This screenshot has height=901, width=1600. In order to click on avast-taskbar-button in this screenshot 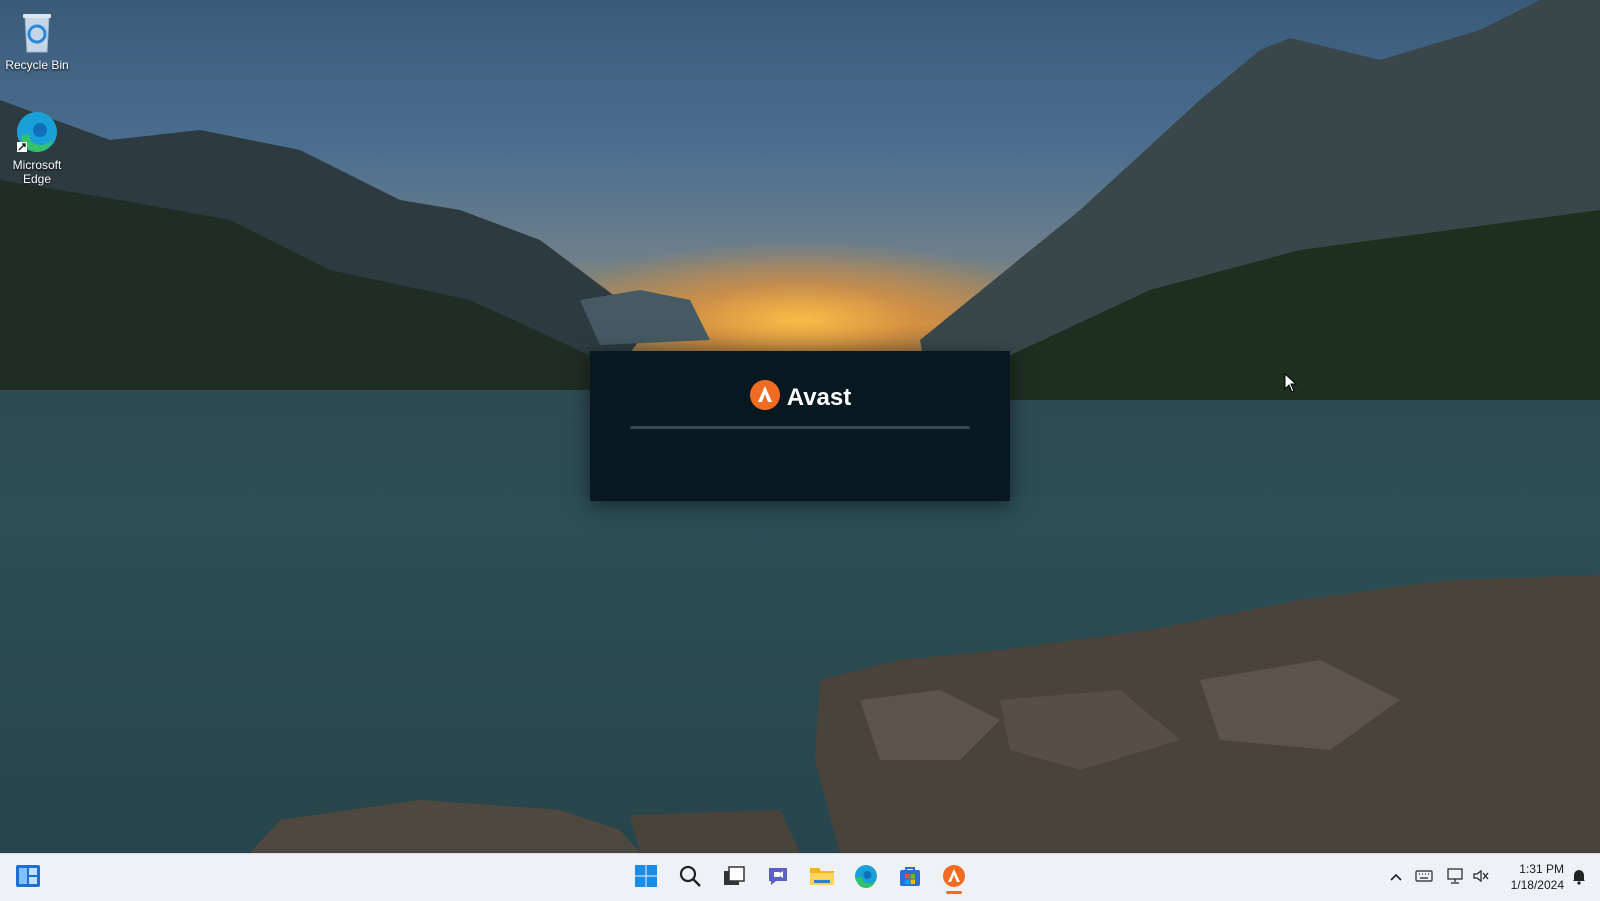, I will do `click(954, 878)`.